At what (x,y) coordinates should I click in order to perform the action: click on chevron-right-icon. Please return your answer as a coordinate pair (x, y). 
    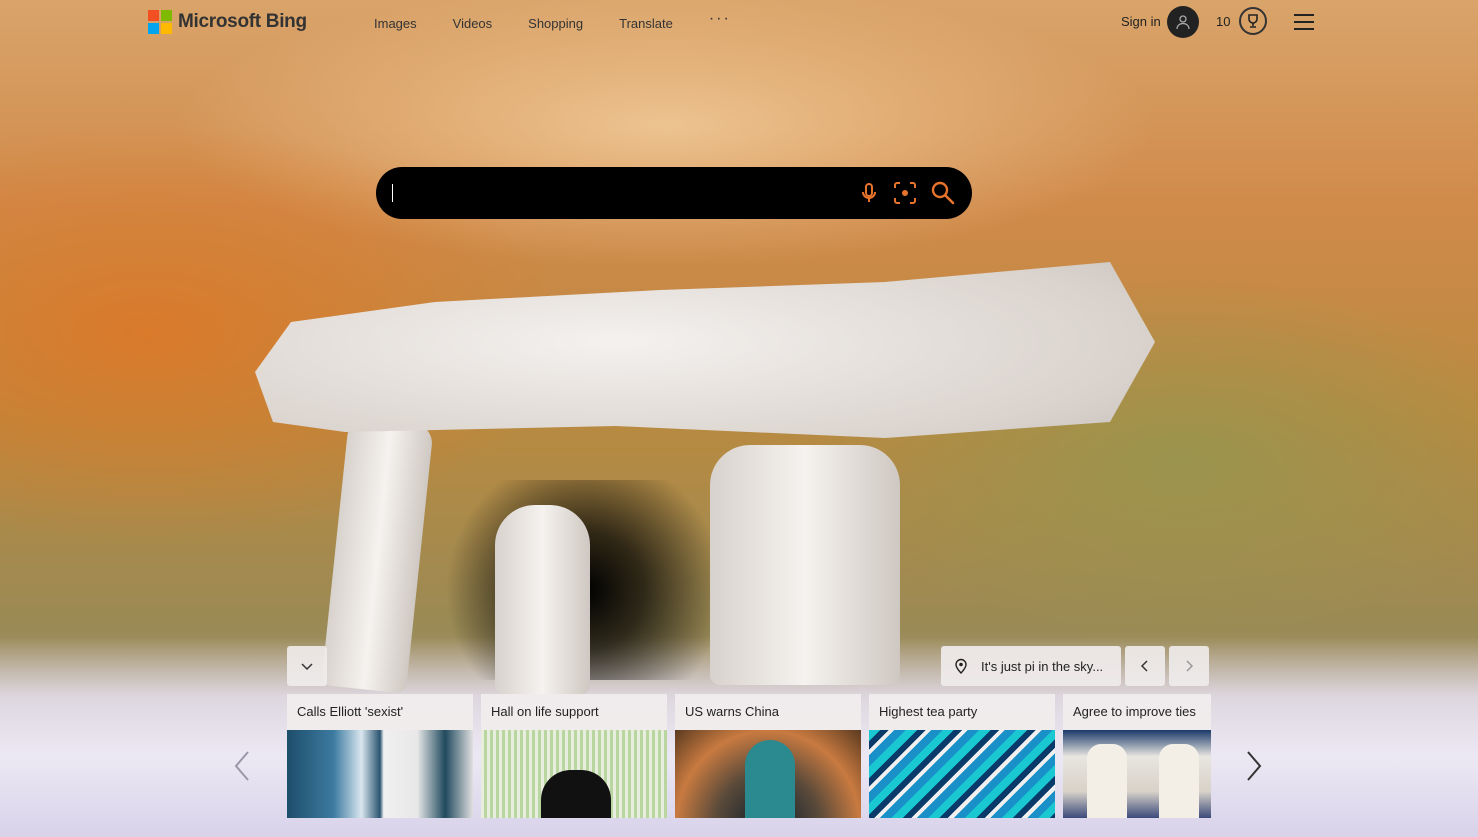
    Looking at the image, I should click on (1190, 666).